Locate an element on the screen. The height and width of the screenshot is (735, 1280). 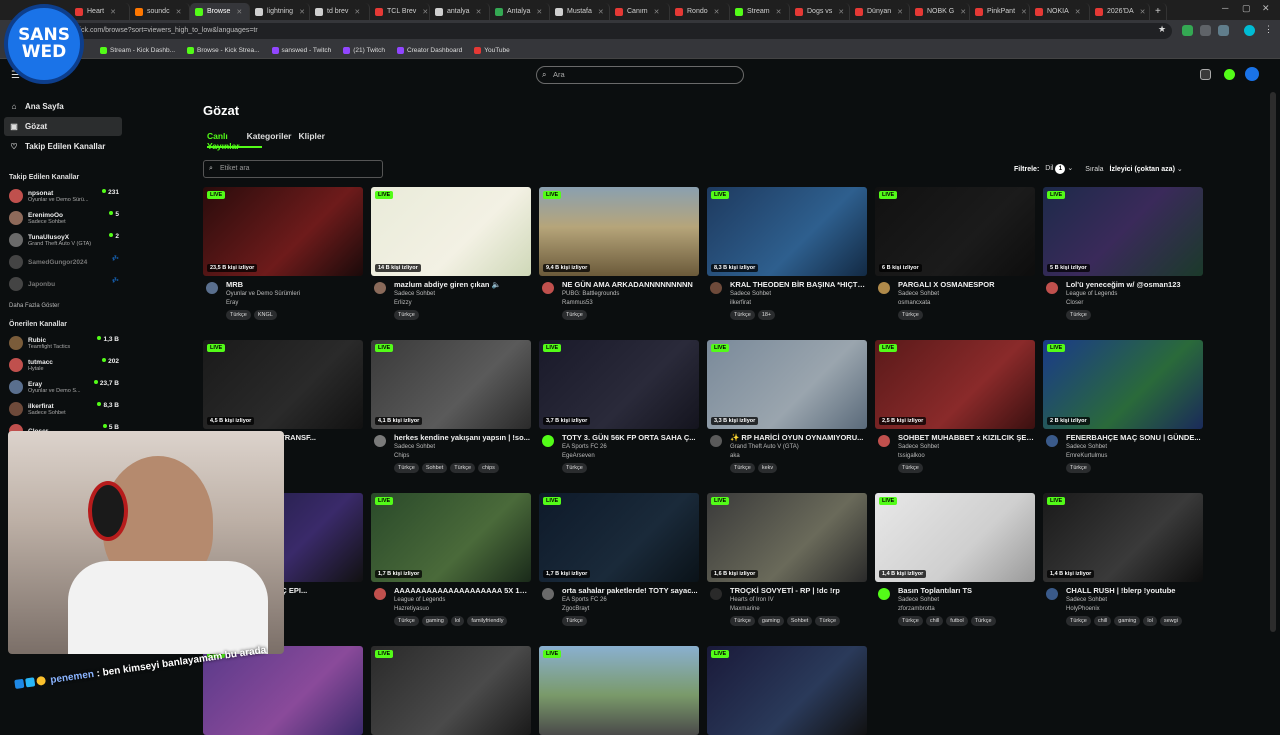
stream-thumbnail: LIVE 1,7 B kişi izliyor is located at coordinates (451, 537).